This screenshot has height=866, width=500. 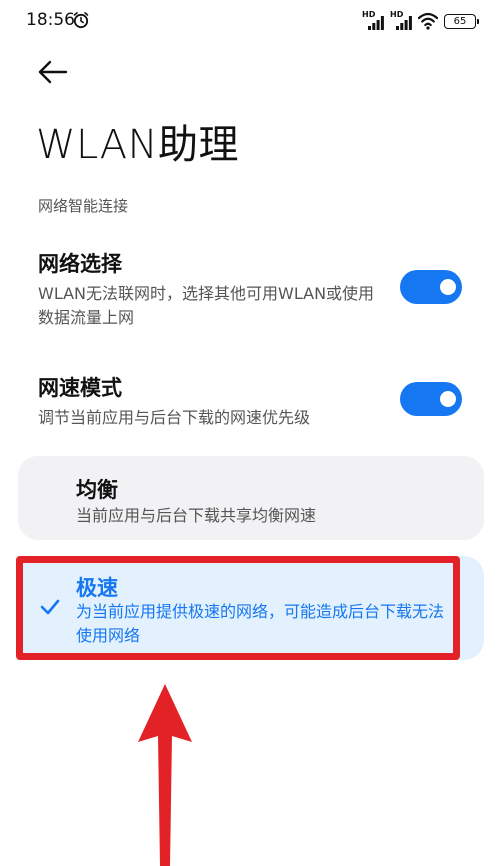 What do you see at coordinates (253, 401) in the screenshot?
I see `setting-speed-mode: 网速模式 调节当前应用与后台下载的网速优先级` at bounding box center [253, 401].